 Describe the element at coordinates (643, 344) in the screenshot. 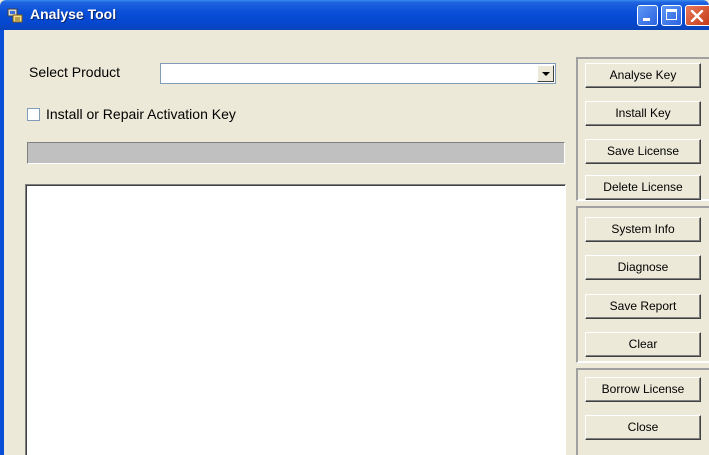

I see `clear-button: Clear` at that location.